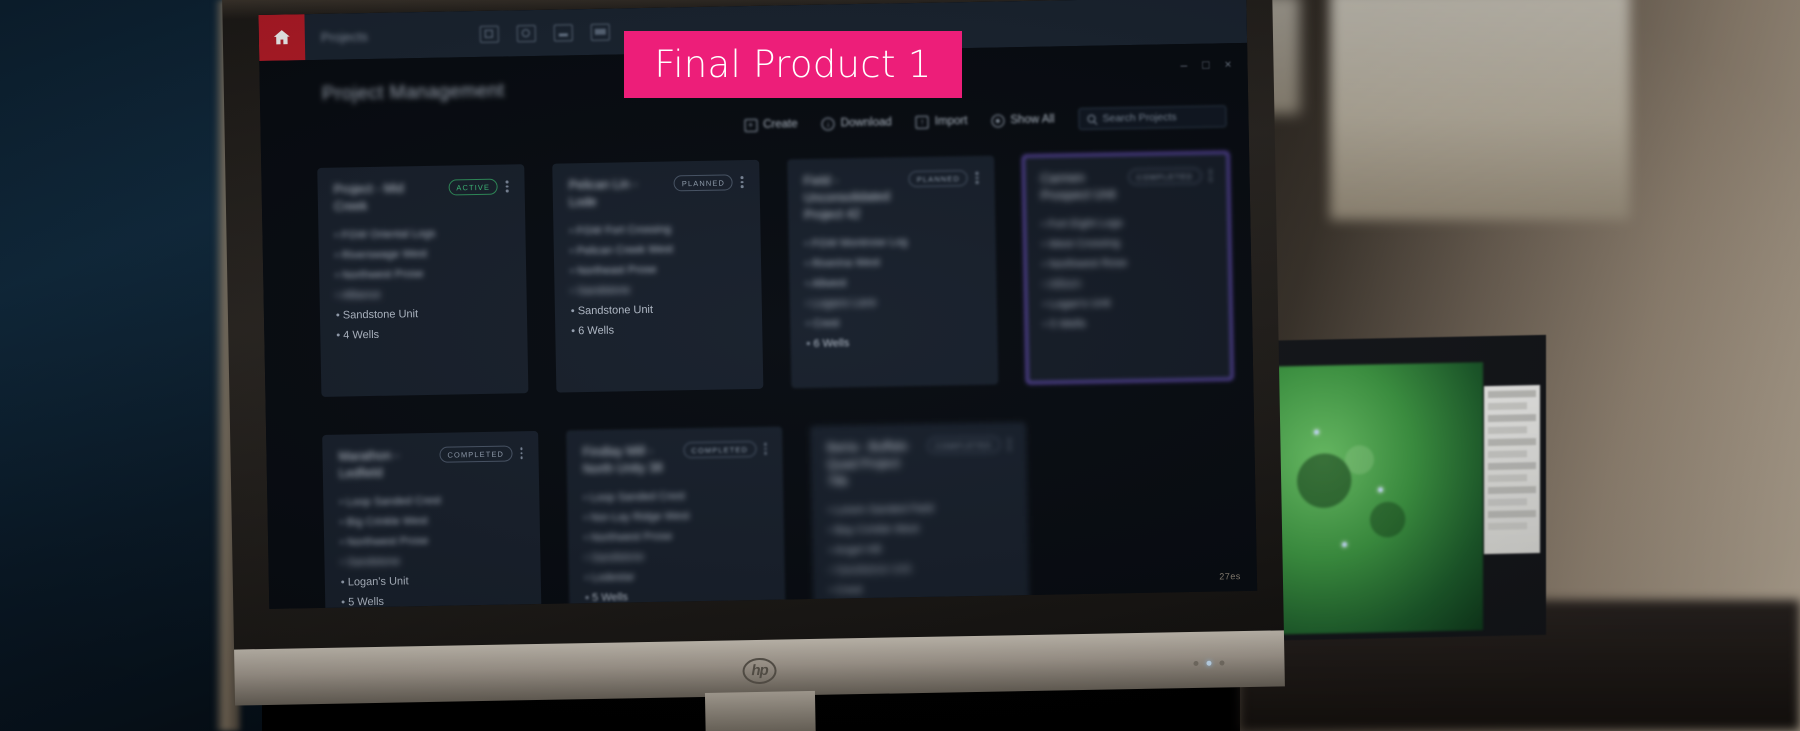 The height and width of the screenshot is (731, 1800). I want to click on project-list-item: FGW Fort Crossing, so click(656, 229).